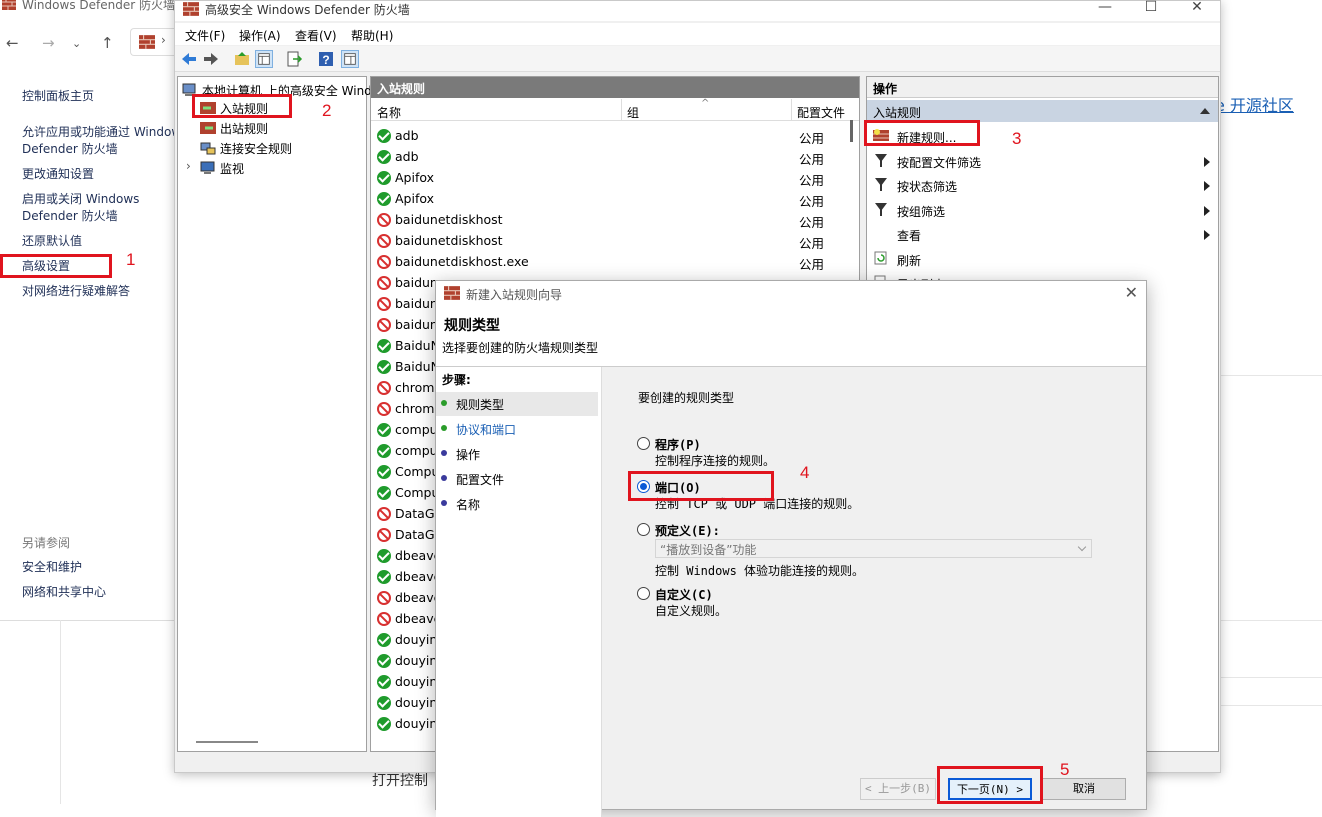 The image size is (1322, 817). What do you see at coordinates (939, 162) in the screenshot?
I see `action-label: 按配置文件筛选` at bounding box center [939, 162].